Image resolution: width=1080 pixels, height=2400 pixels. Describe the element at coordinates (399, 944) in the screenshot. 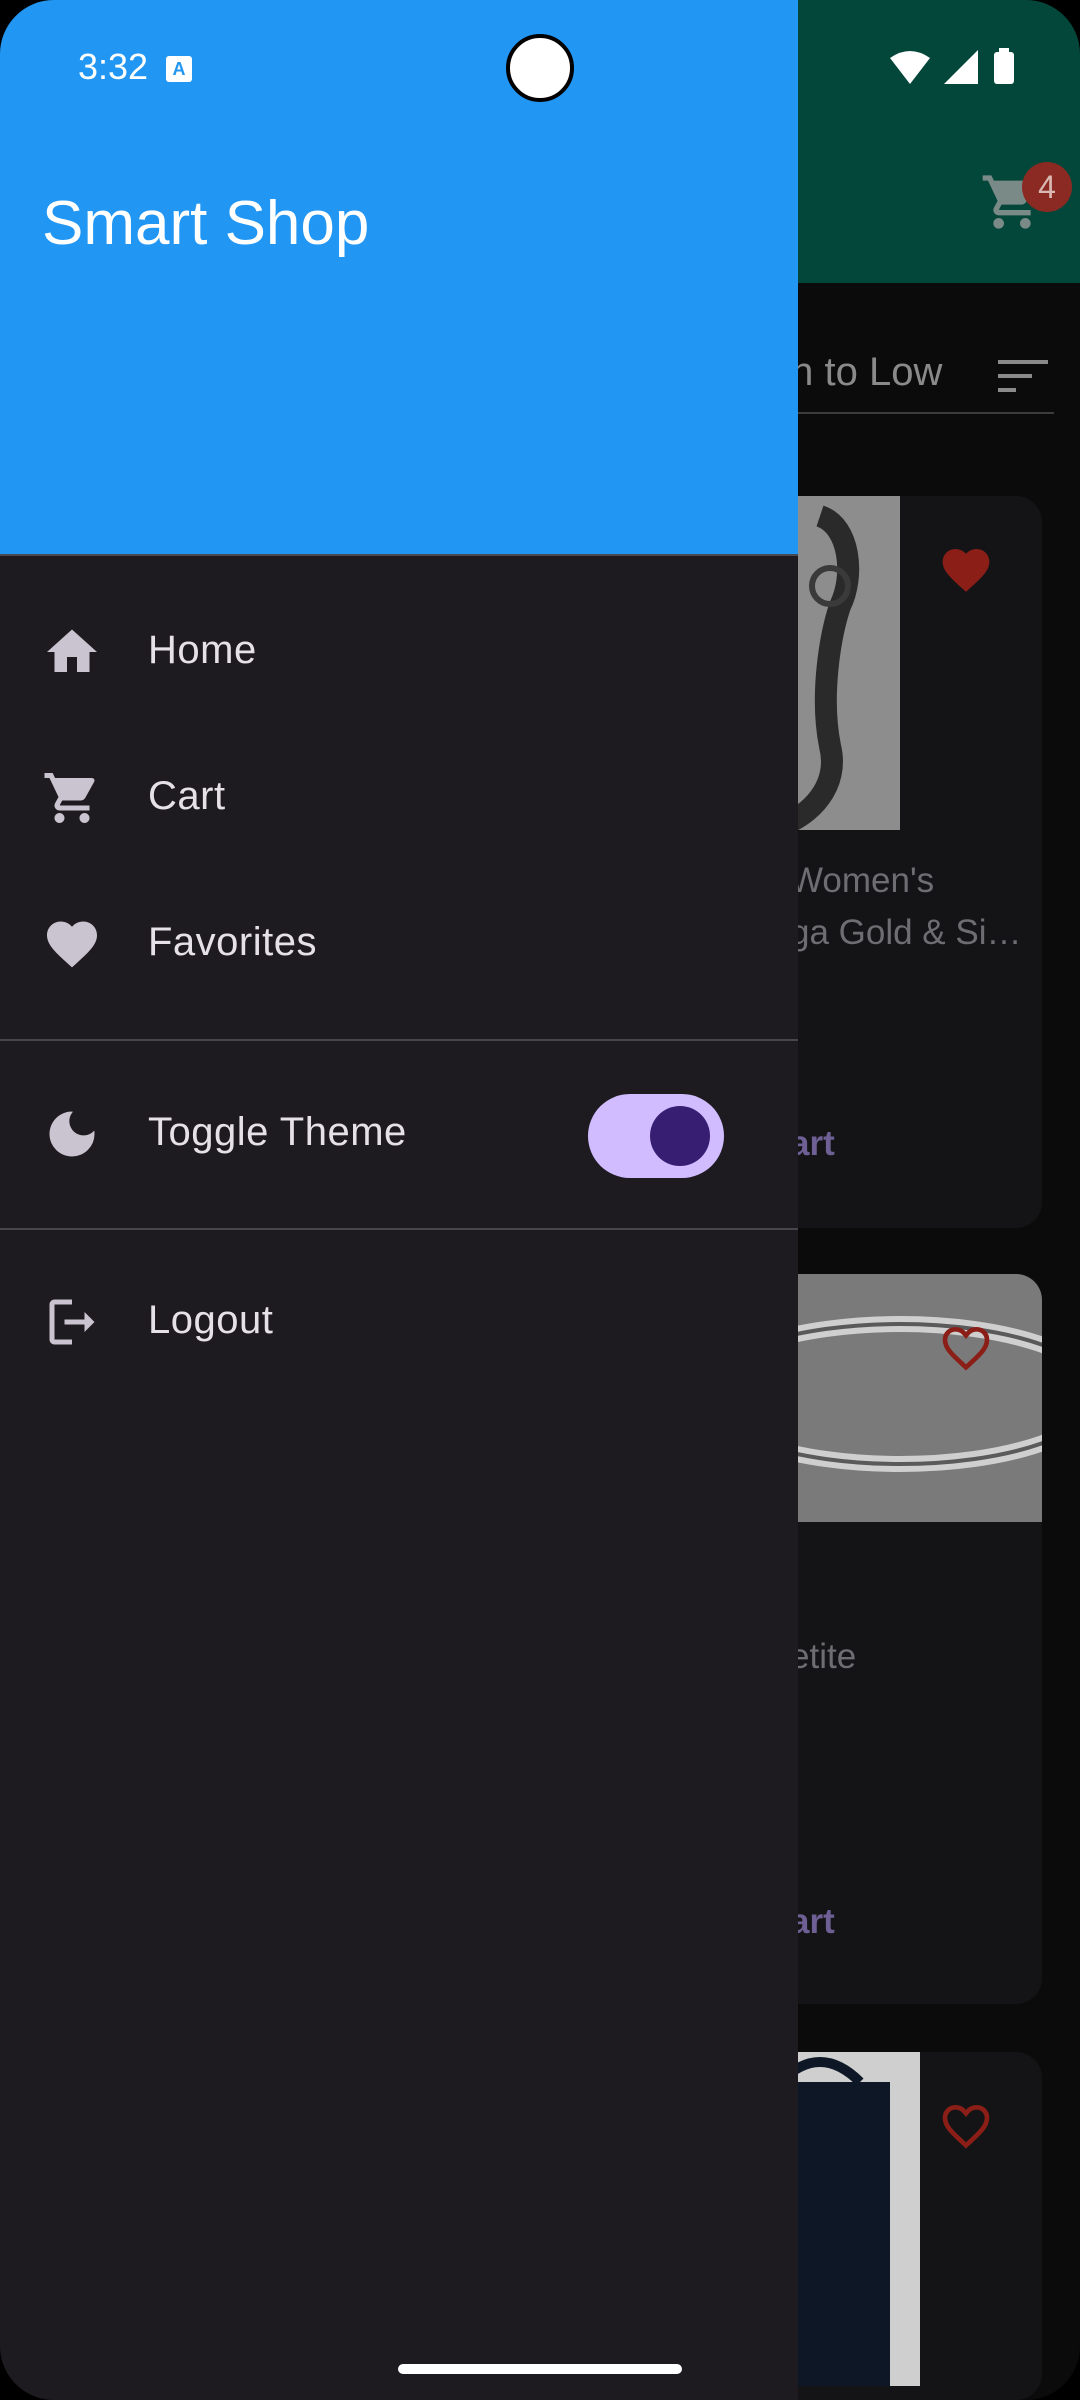

I see `drawer-item-favorites: Favorites` at that location.